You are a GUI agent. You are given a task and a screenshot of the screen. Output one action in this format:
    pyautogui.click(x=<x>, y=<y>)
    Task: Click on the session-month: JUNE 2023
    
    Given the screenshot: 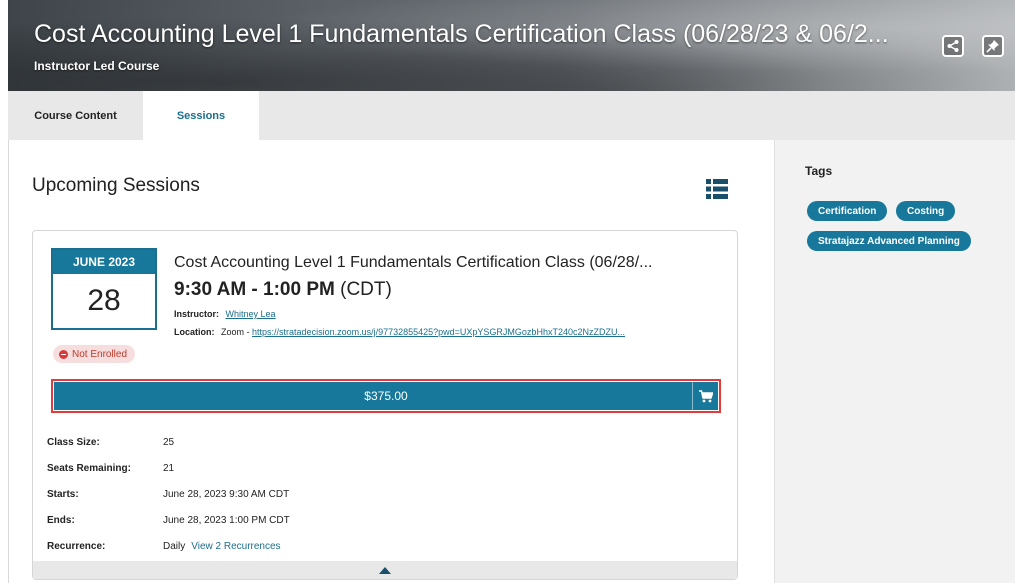 What is the action you would take?
    pyautogui.click(x=104, y=262)
    